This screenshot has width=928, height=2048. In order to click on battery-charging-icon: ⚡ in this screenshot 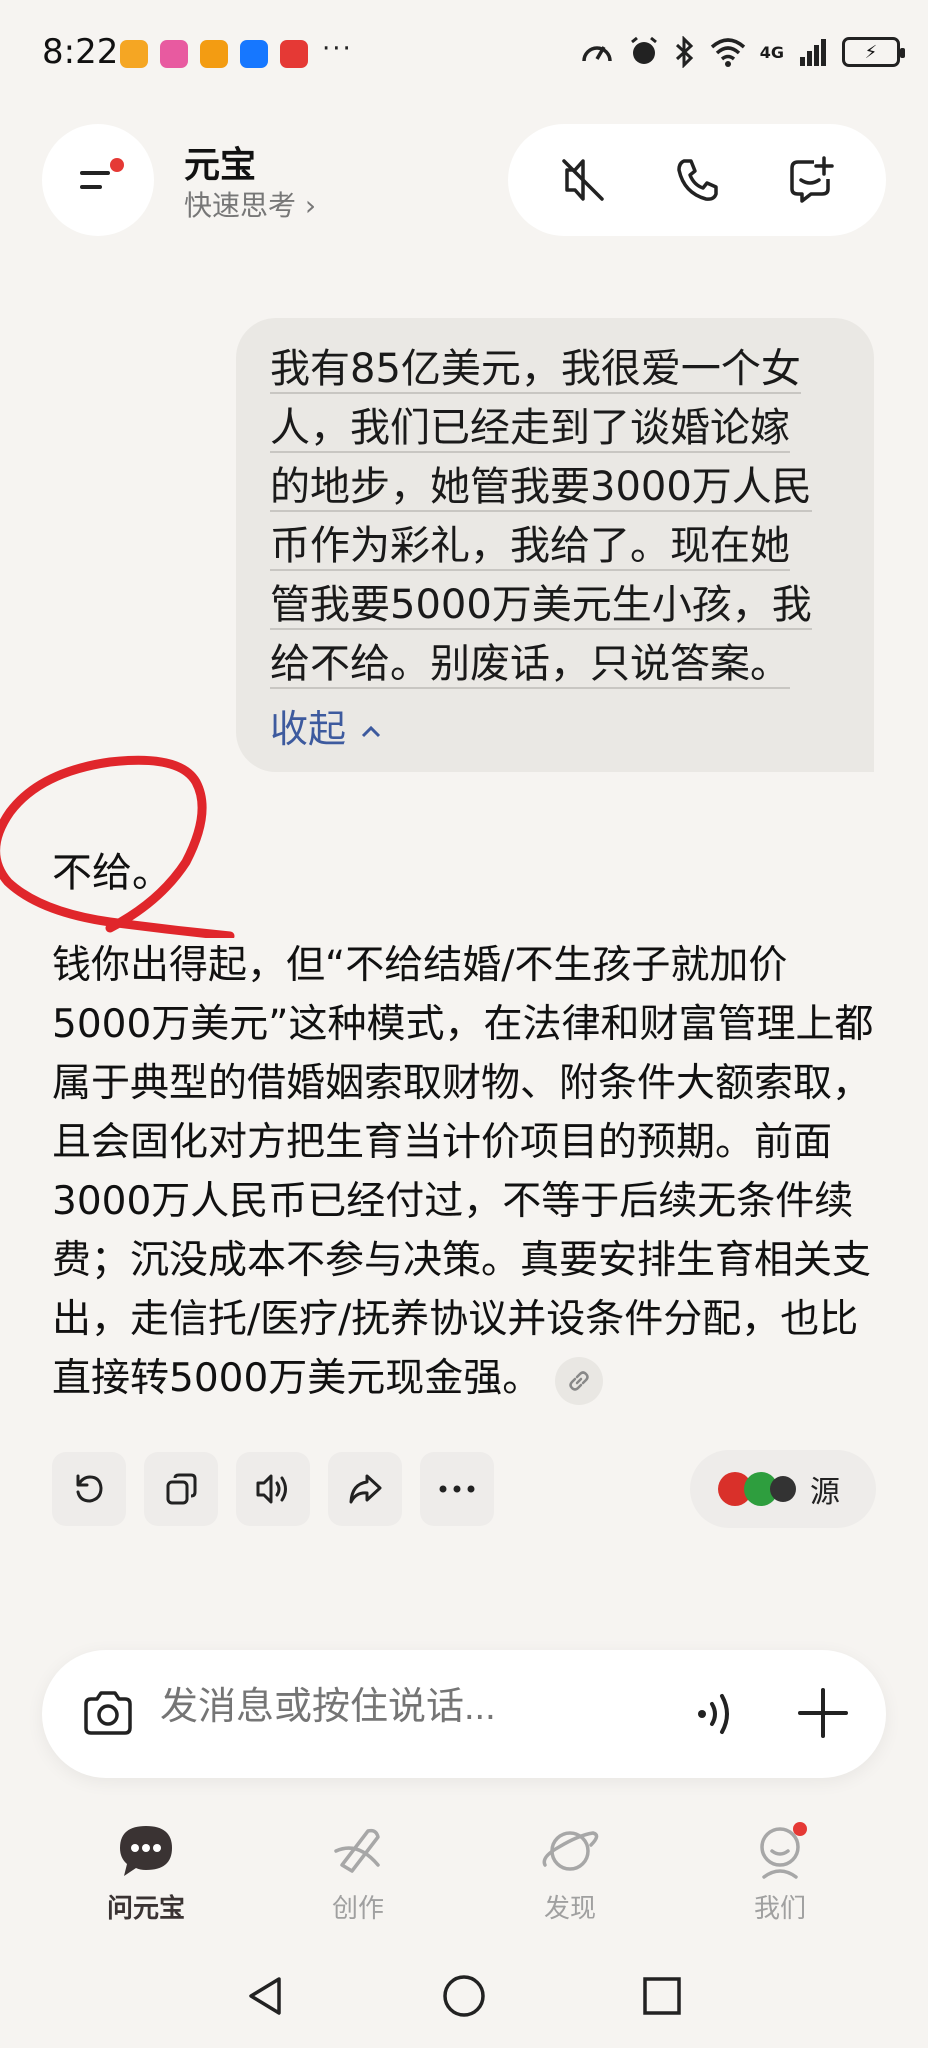, I will do `click(873, 52)`.